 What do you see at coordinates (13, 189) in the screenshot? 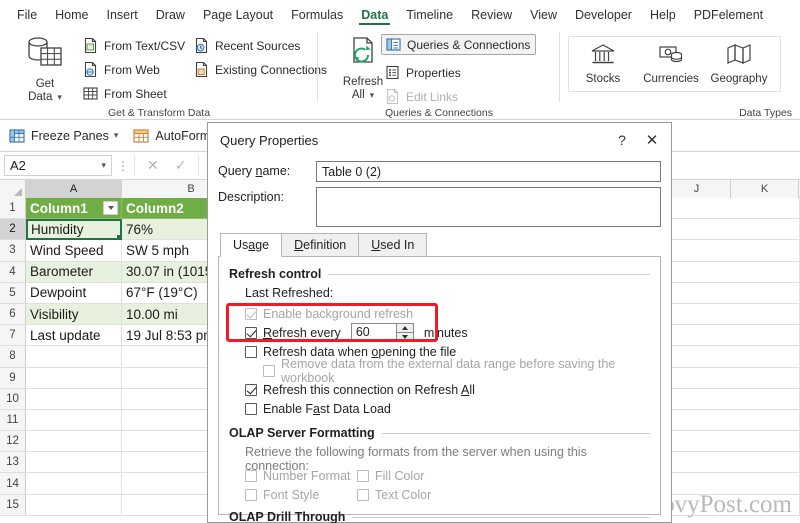
I see `select-all-corner` at bounding box center [13, 189].